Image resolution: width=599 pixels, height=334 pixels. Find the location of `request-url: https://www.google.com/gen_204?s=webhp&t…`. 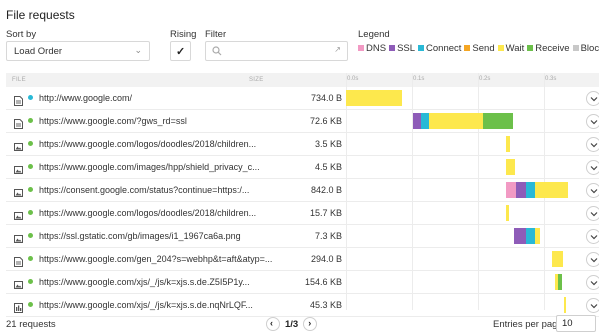

request-url: https://www.google.com/gen_204?s=webhp&t… is located at coordinates (155, 259).